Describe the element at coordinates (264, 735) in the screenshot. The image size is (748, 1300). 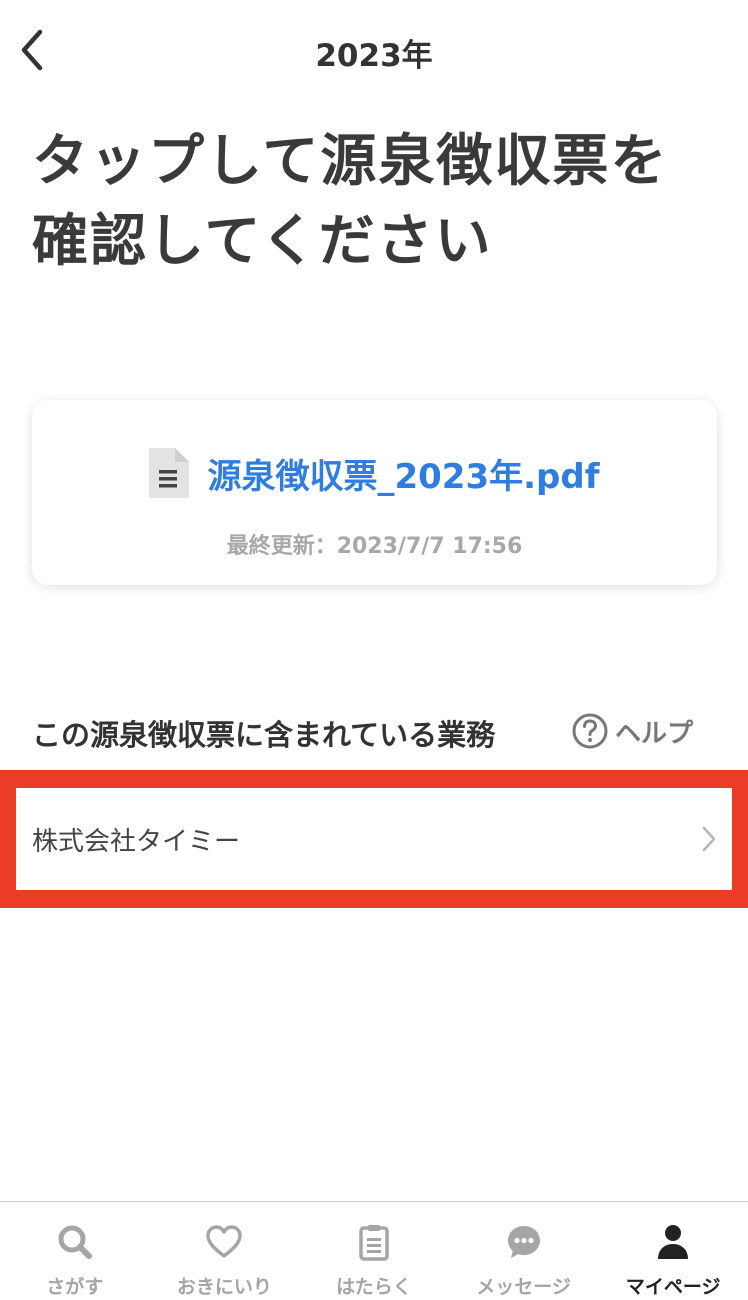
I see `section-title: この源泉徴収票に含まれている業務` at that location.